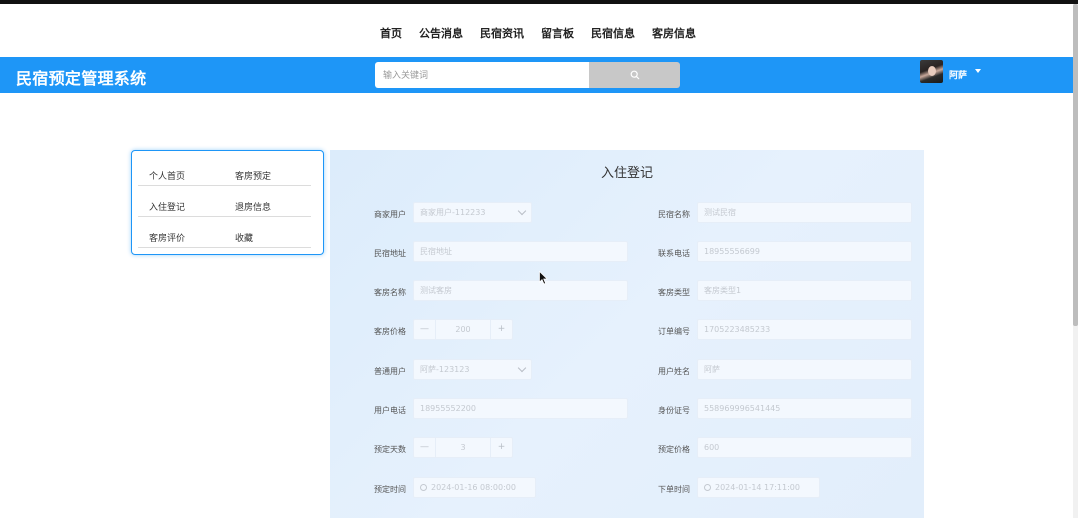 The width and height of the screenshot is (1078, 518). I want to click on nav-message-board: 留言板, so click(557, 33).